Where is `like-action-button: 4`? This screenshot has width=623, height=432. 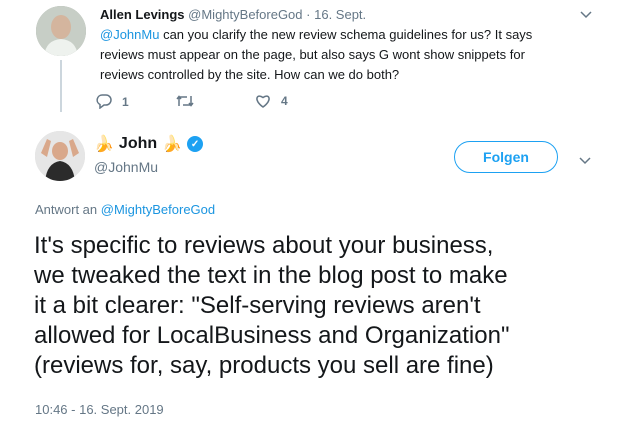
like-action-button: 4 is located at coordinates (271, 101).